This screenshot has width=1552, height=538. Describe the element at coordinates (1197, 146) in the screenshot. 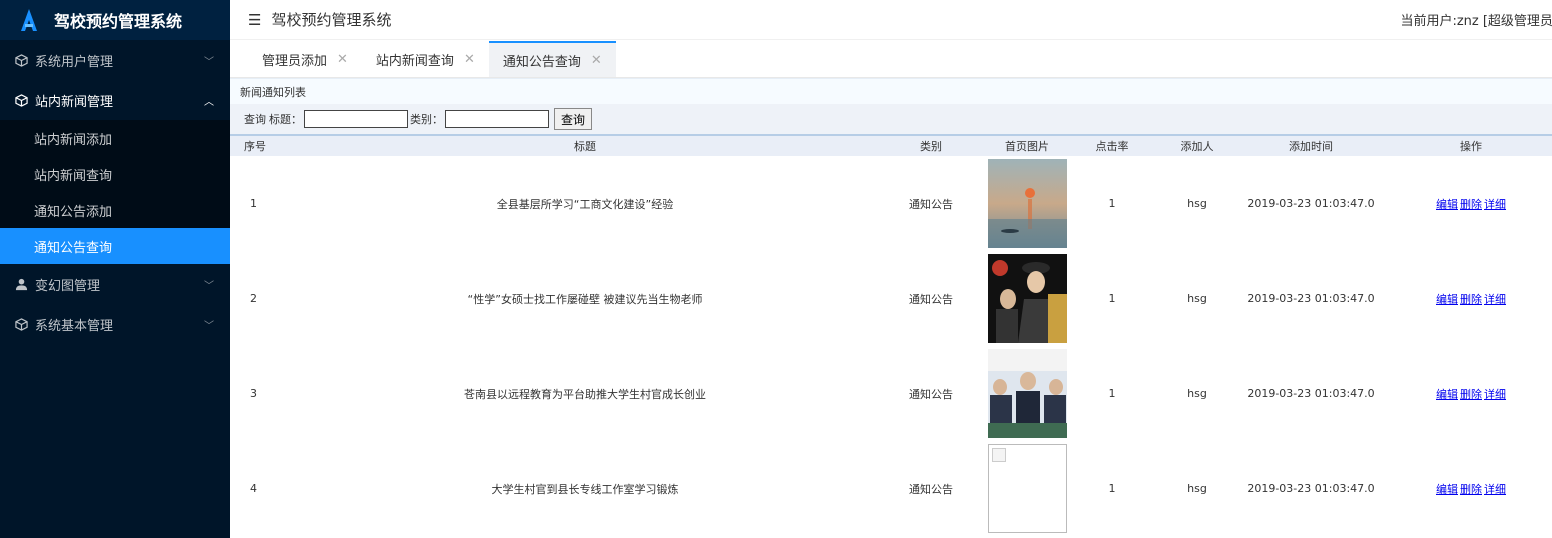

I see `col-author: 添加人` at that location.